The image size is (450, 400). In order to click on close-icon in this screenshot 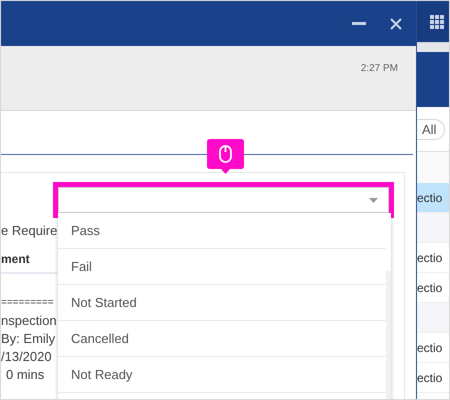, I will do `click(396, 24)`.